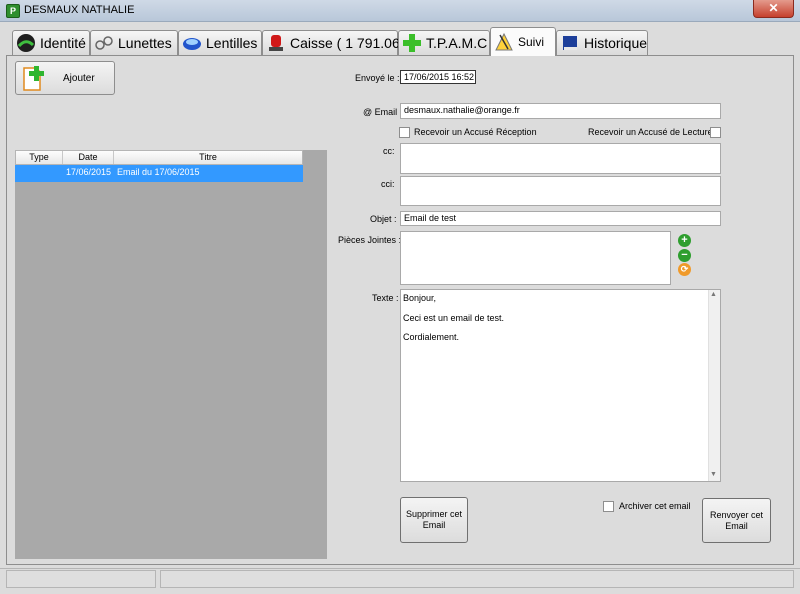 This screenshot has height=594, width=800. What do you see at coordinates (63, 43) in the screenshot?
I see `tab-label: Identité` at bounding box center [63, 43].